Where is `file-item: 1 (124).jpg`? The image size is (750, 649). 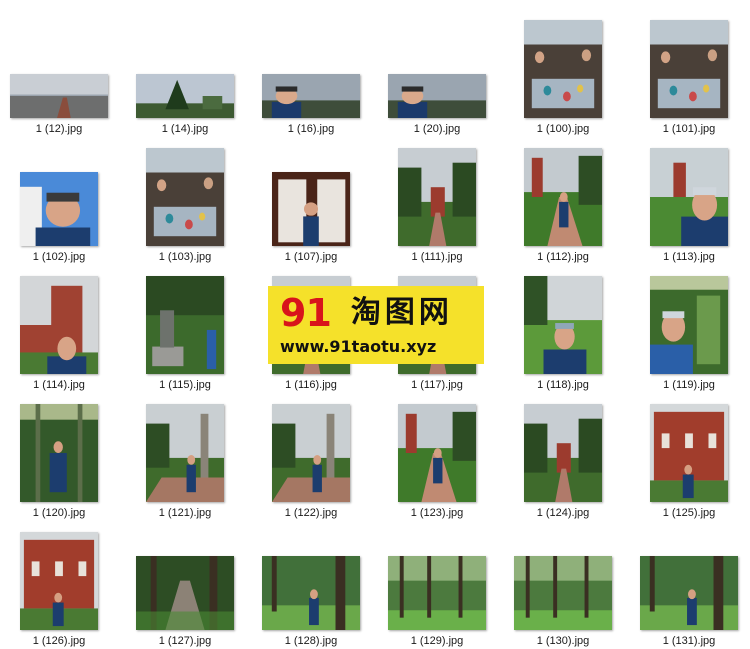
file-item: 1 (124).jpg is located at coordinates (563, 456).